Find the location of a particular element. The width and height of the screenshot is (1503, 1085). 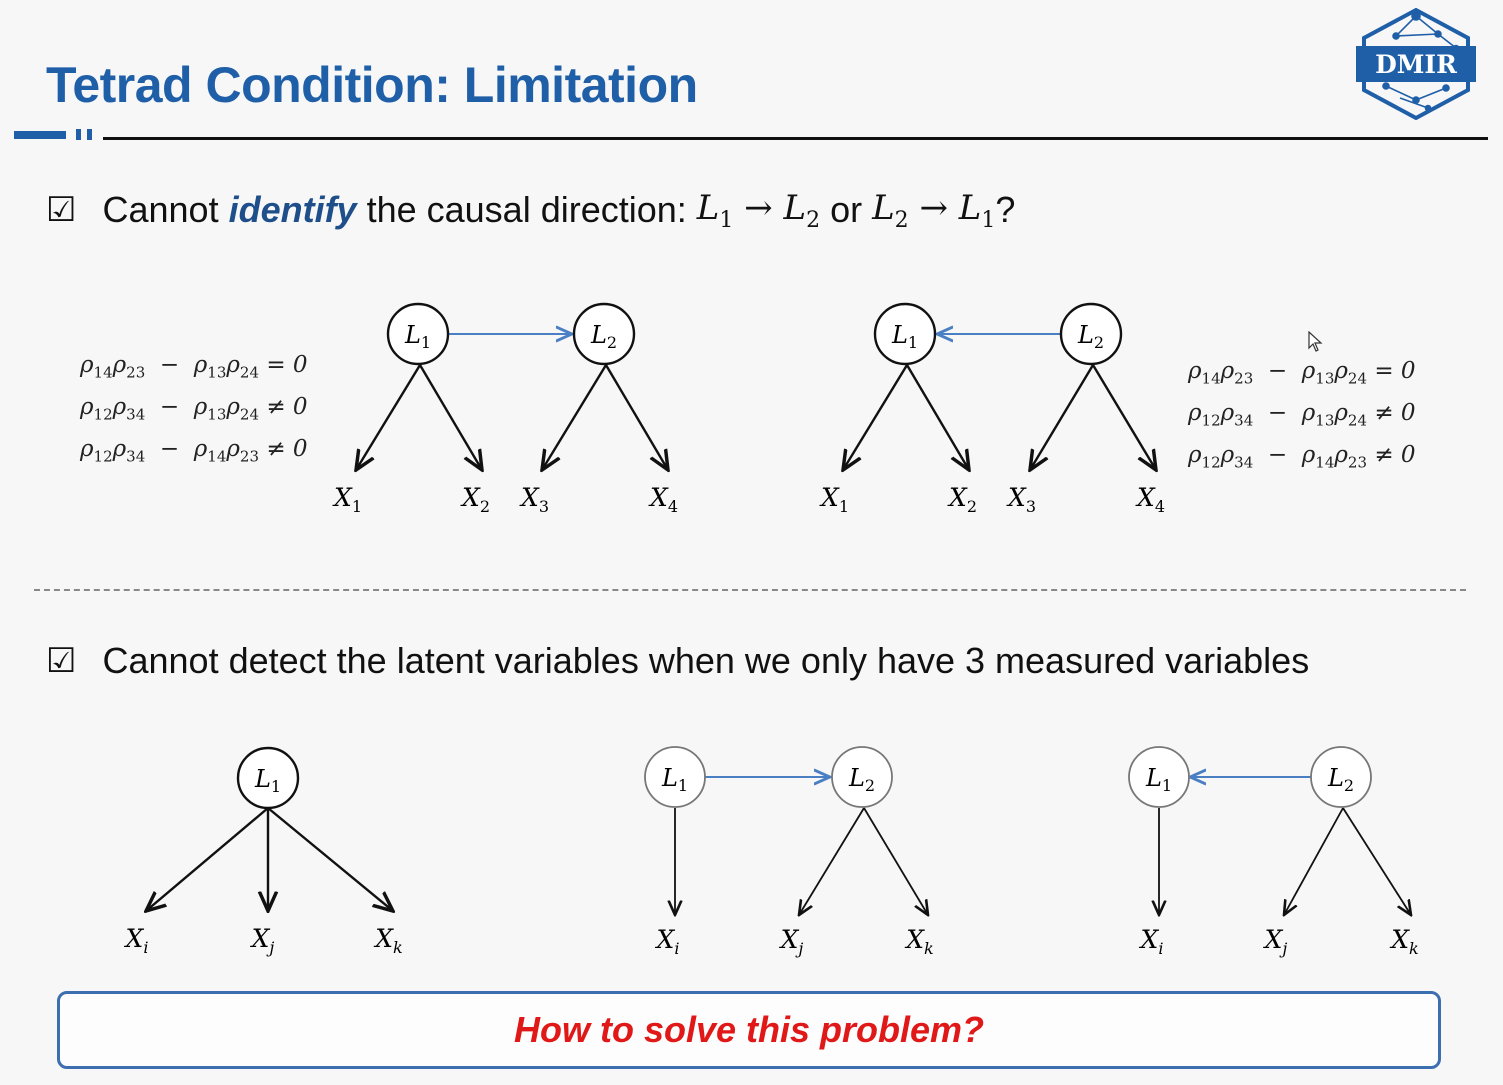

diagram-single-latent: L1 Xi Xj Xk is located at coordinates (263, 851).